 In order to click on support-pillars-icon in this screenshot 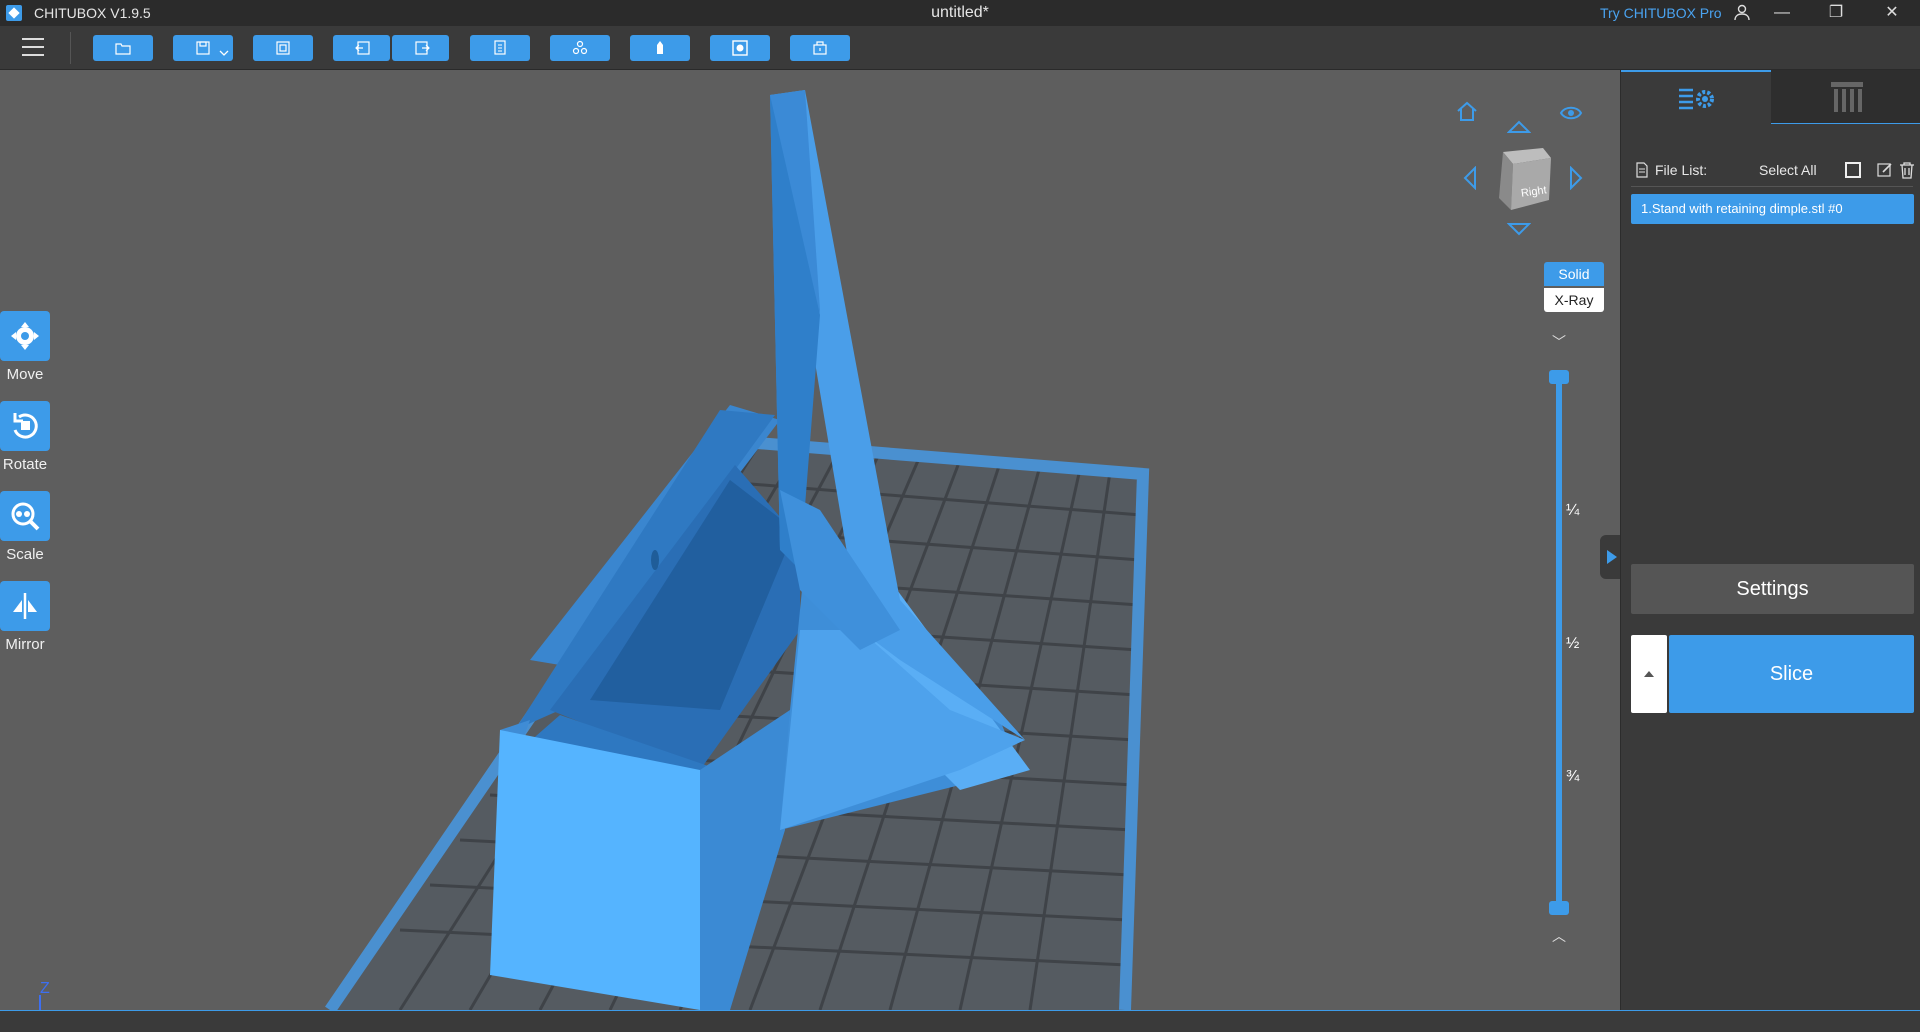, I will do `click(1847, 97)`.